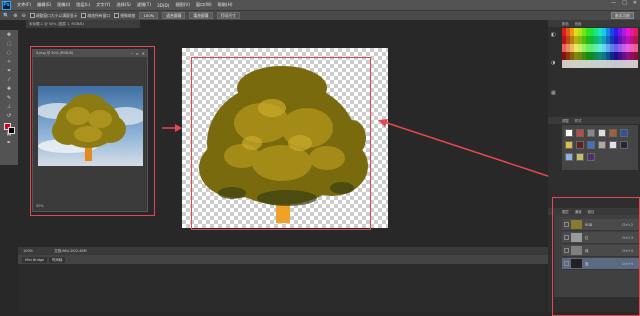 The image size is (640, 316). I want to click on background-color-swatch, so click(11, 130).